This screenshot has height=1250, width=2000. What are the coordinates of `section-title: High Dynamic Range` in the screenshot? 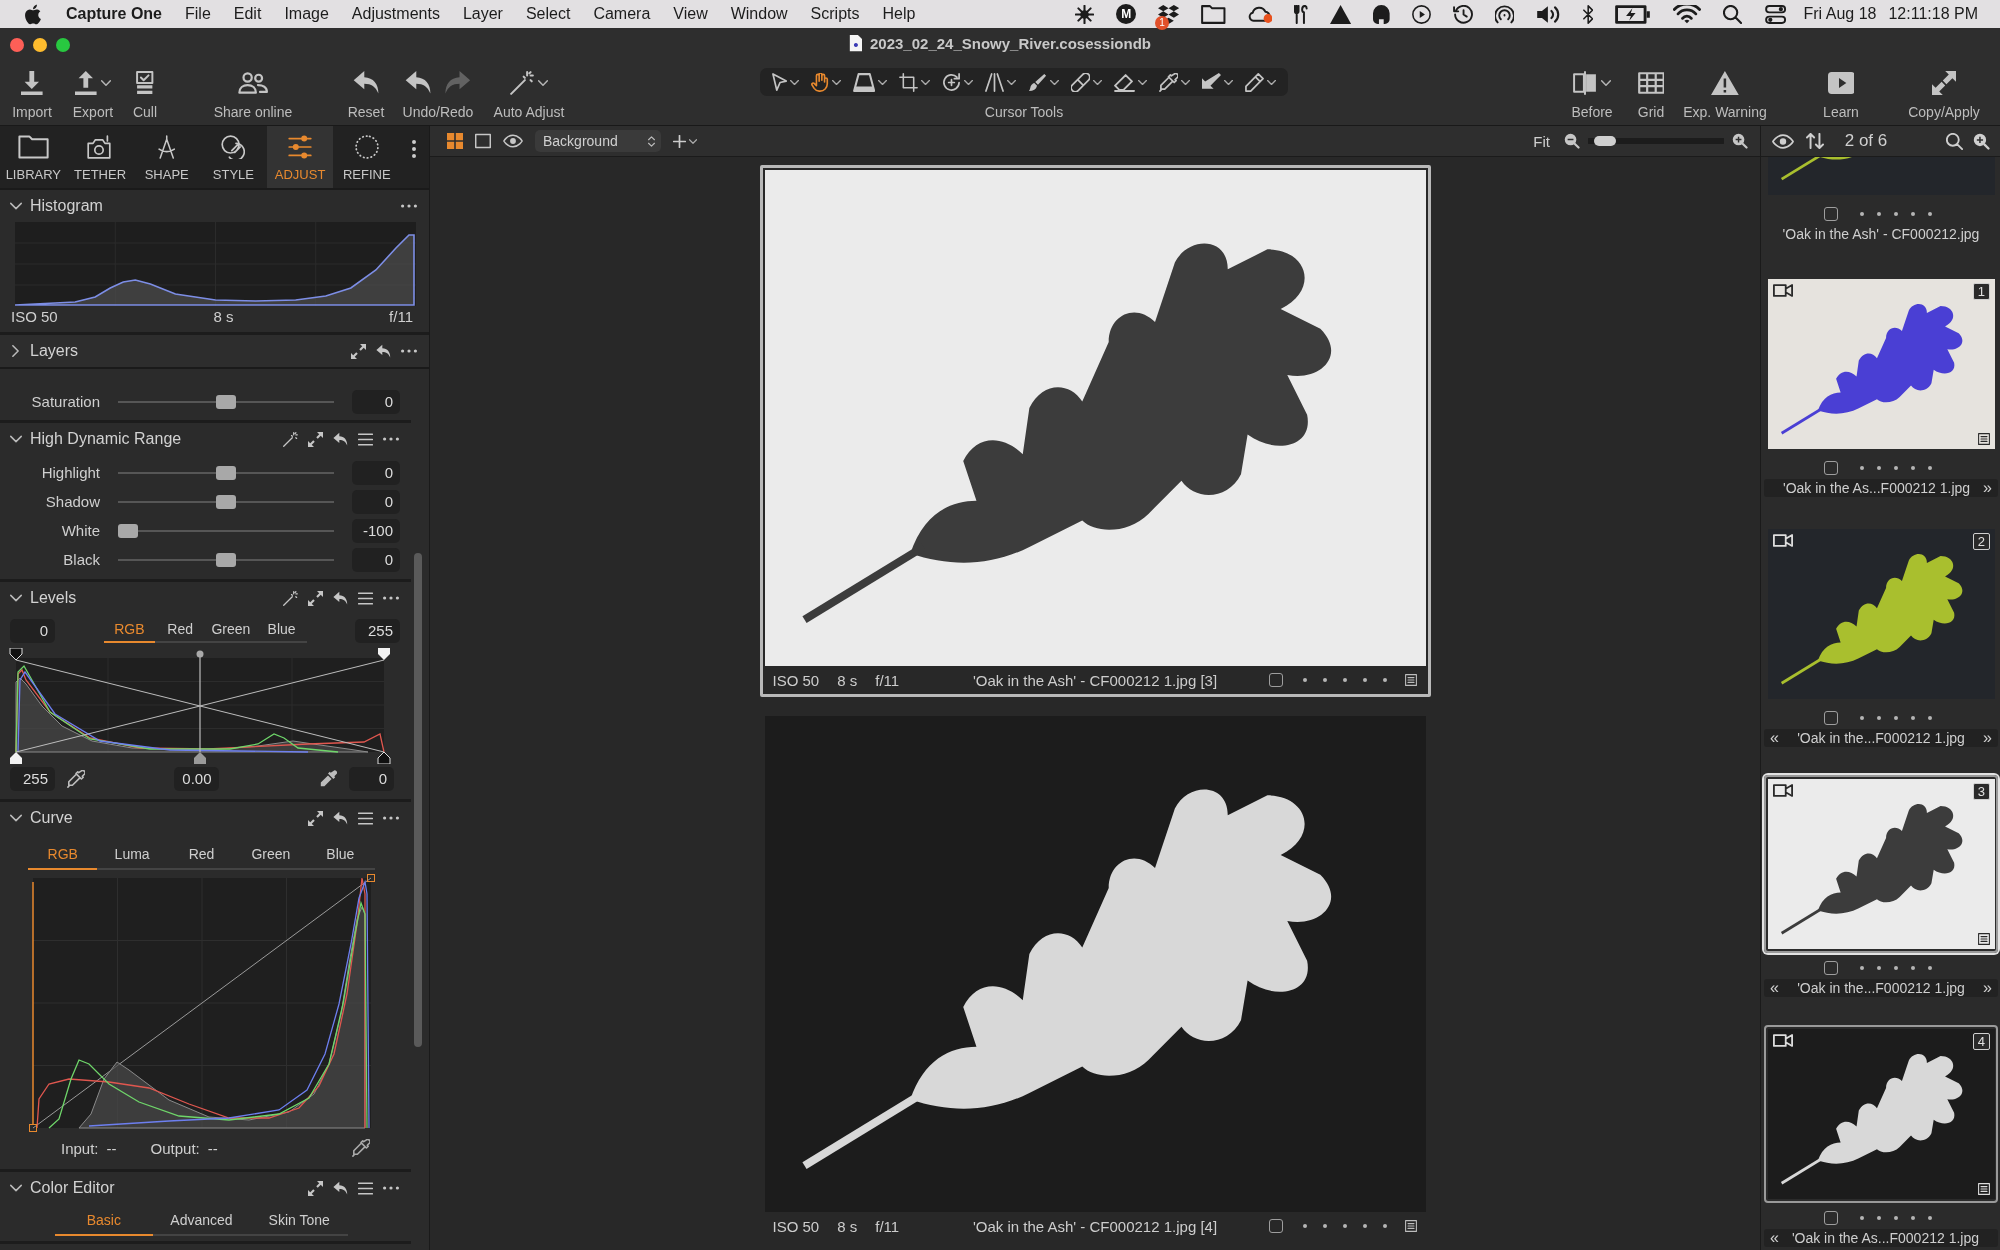 It's located at (106, 439).